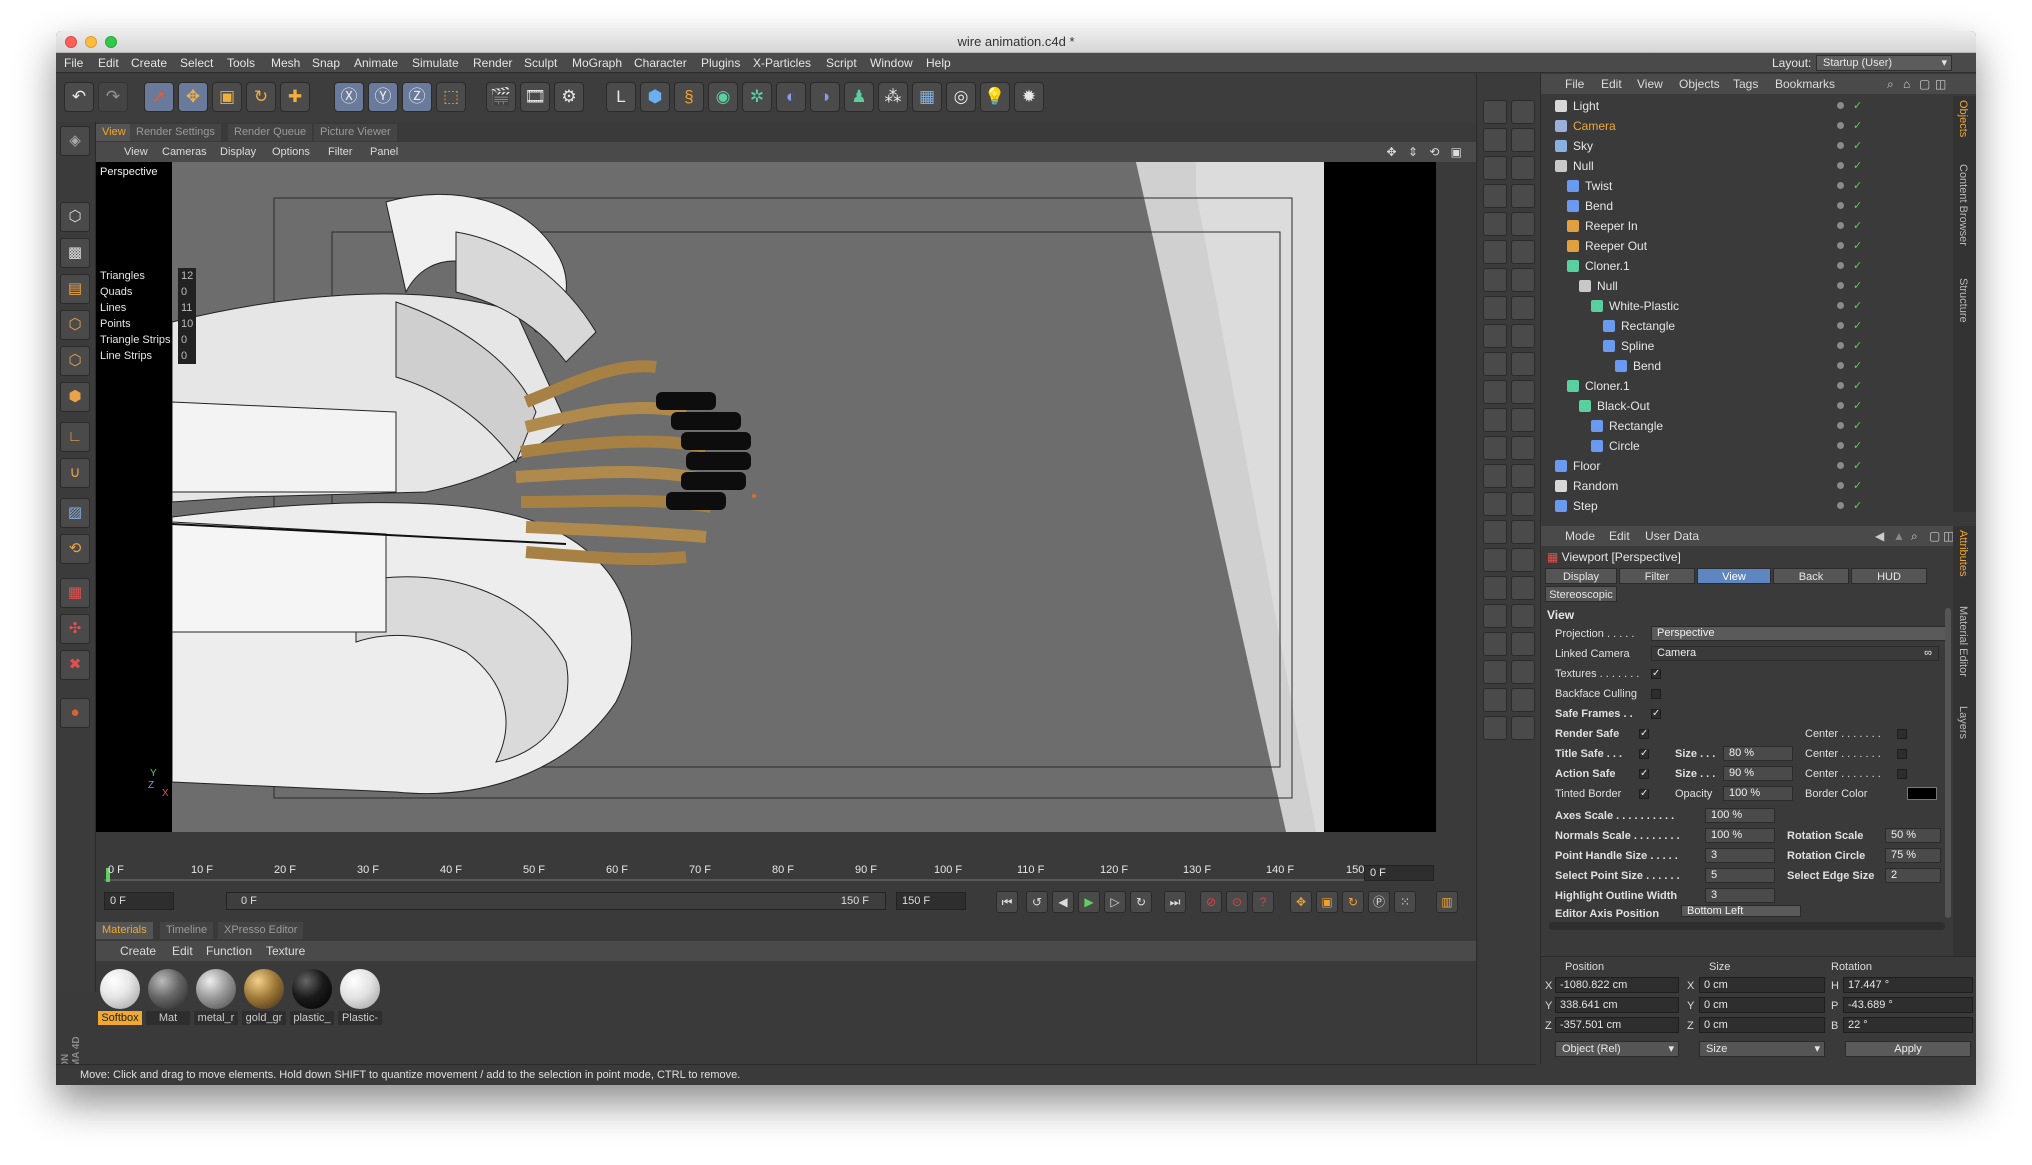  What do you see at coordinates (1617, 1025) in the screenshot?
I see `position-z-field: -357.501 cm` at bounding box center [1617, 1025].